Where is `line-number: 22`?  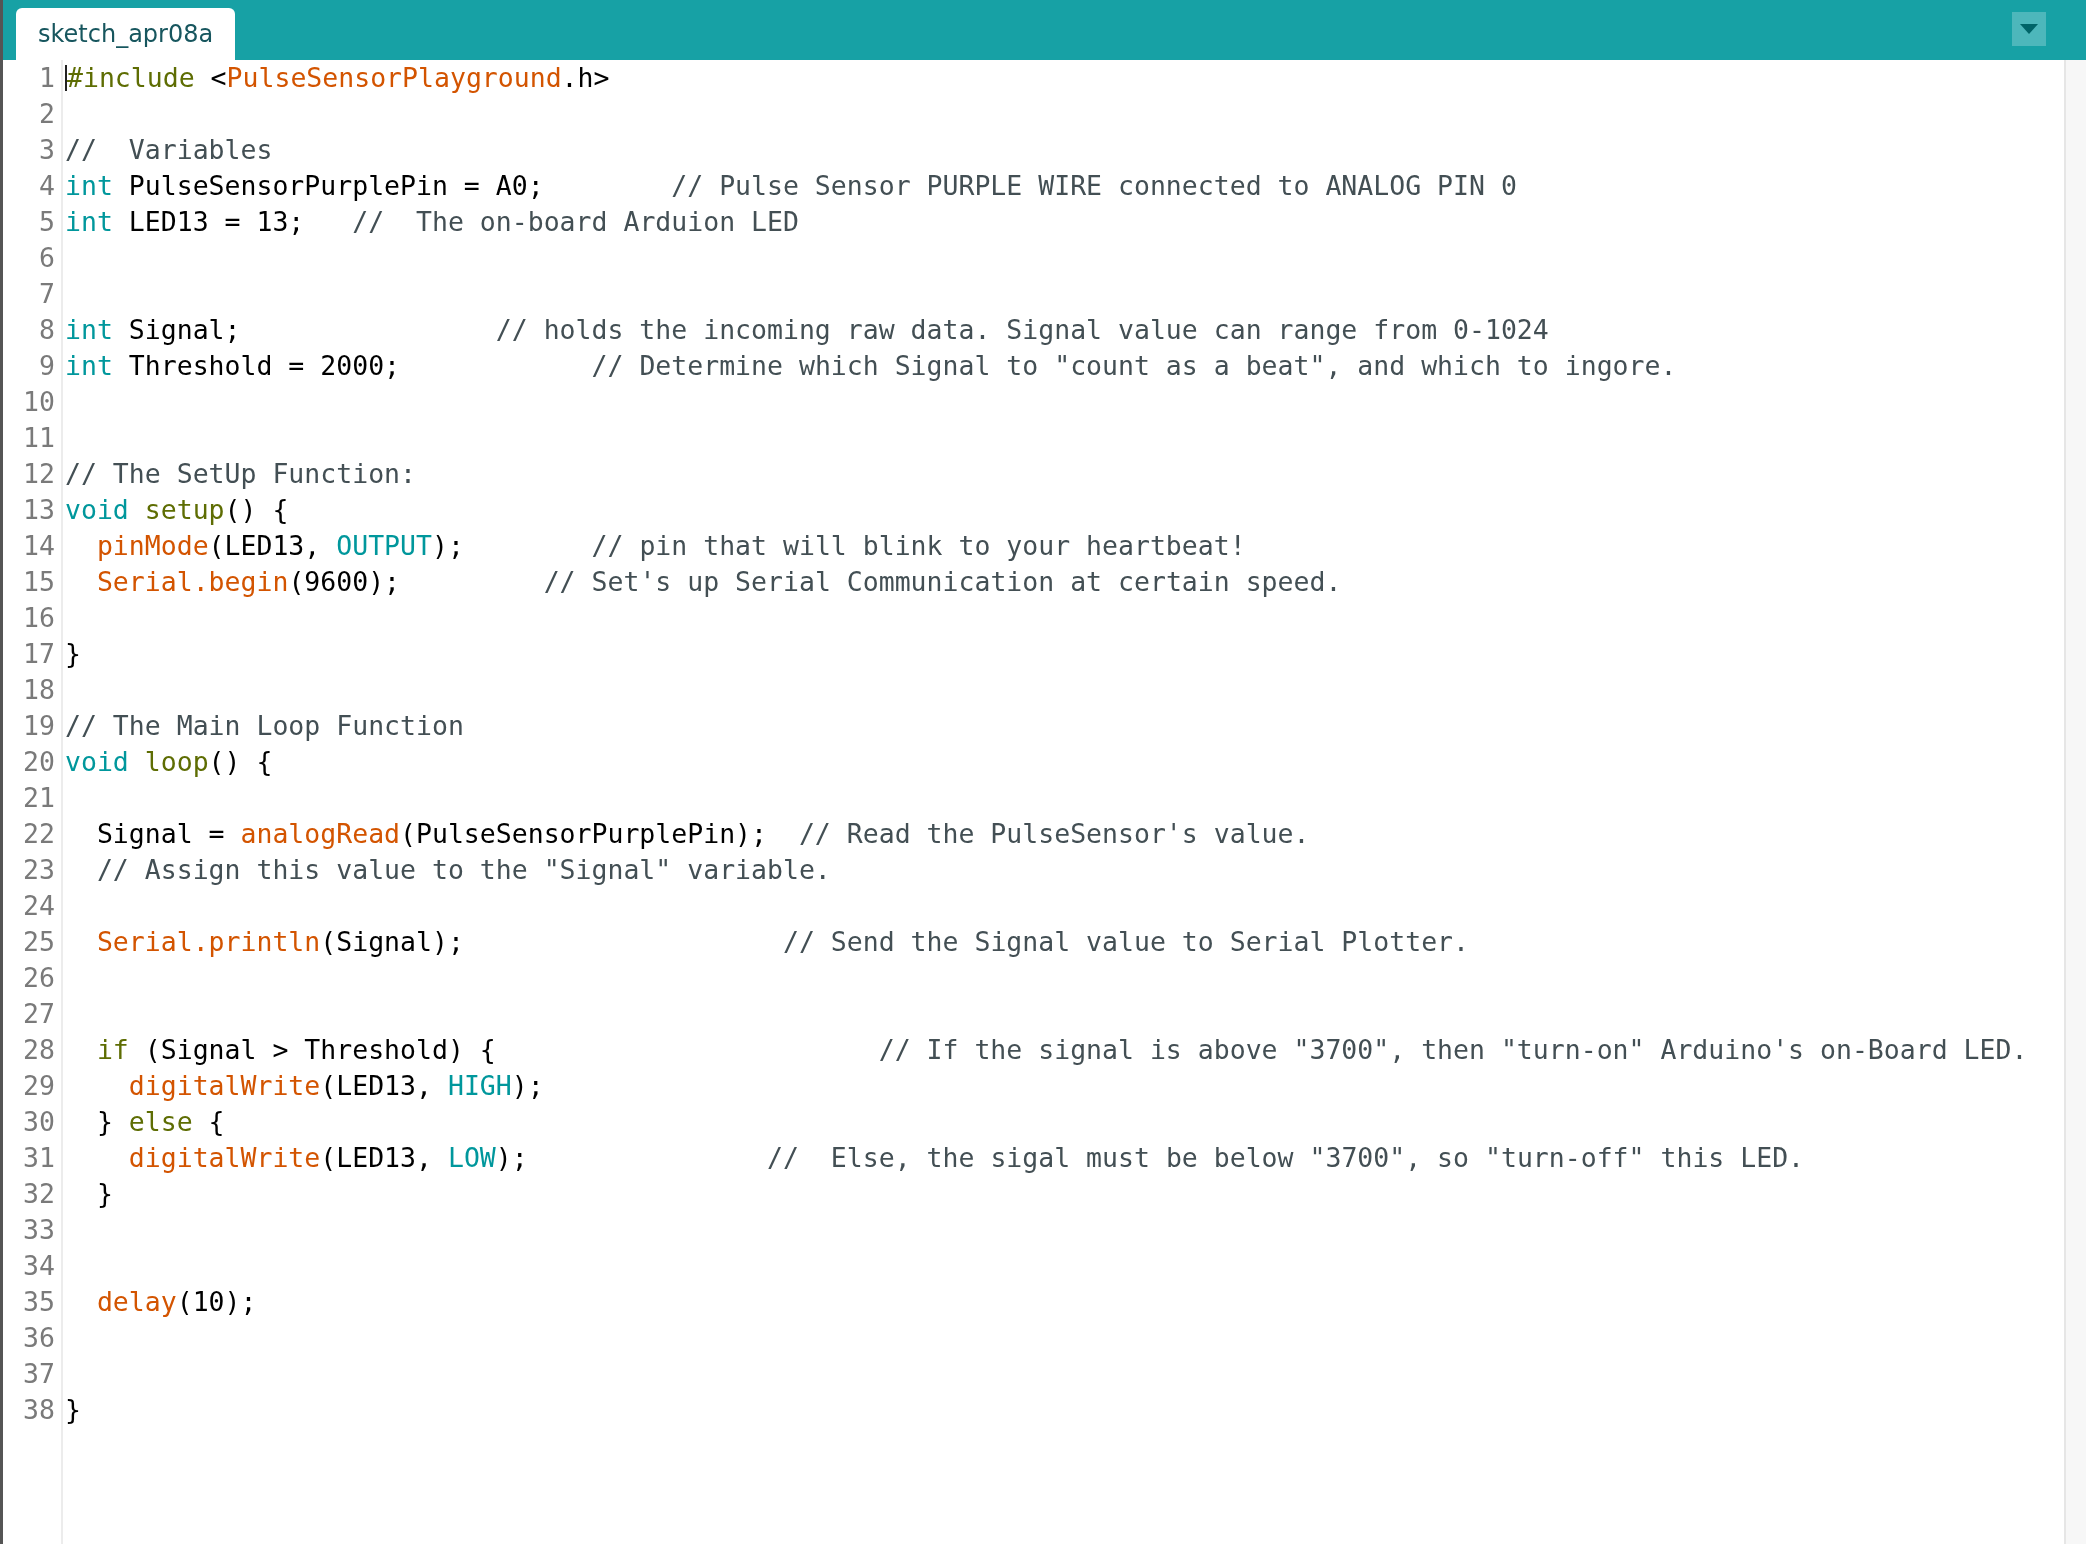
line-number: 22 is located at coordinates (38, 834).